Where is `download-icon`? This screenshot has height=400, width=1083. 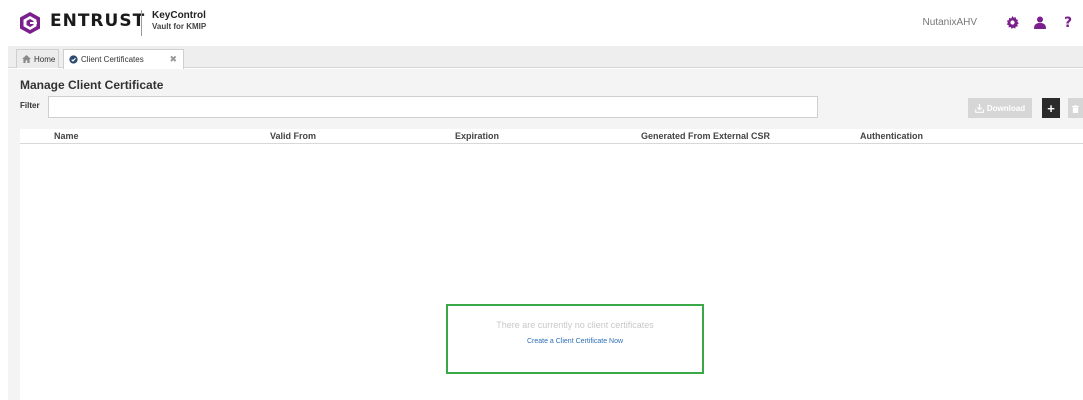 download-icon is located at coordinates (979, 108).